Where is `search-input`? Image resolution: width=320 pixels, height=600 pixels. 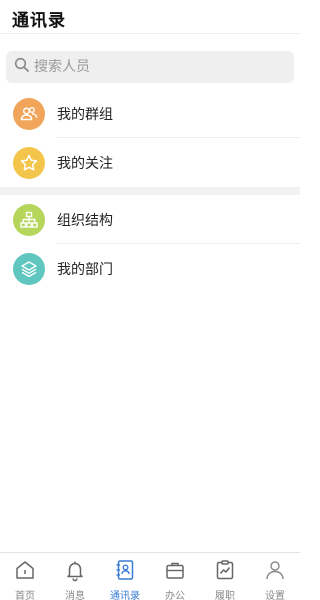
search-input is located at coordinates (154, 67).